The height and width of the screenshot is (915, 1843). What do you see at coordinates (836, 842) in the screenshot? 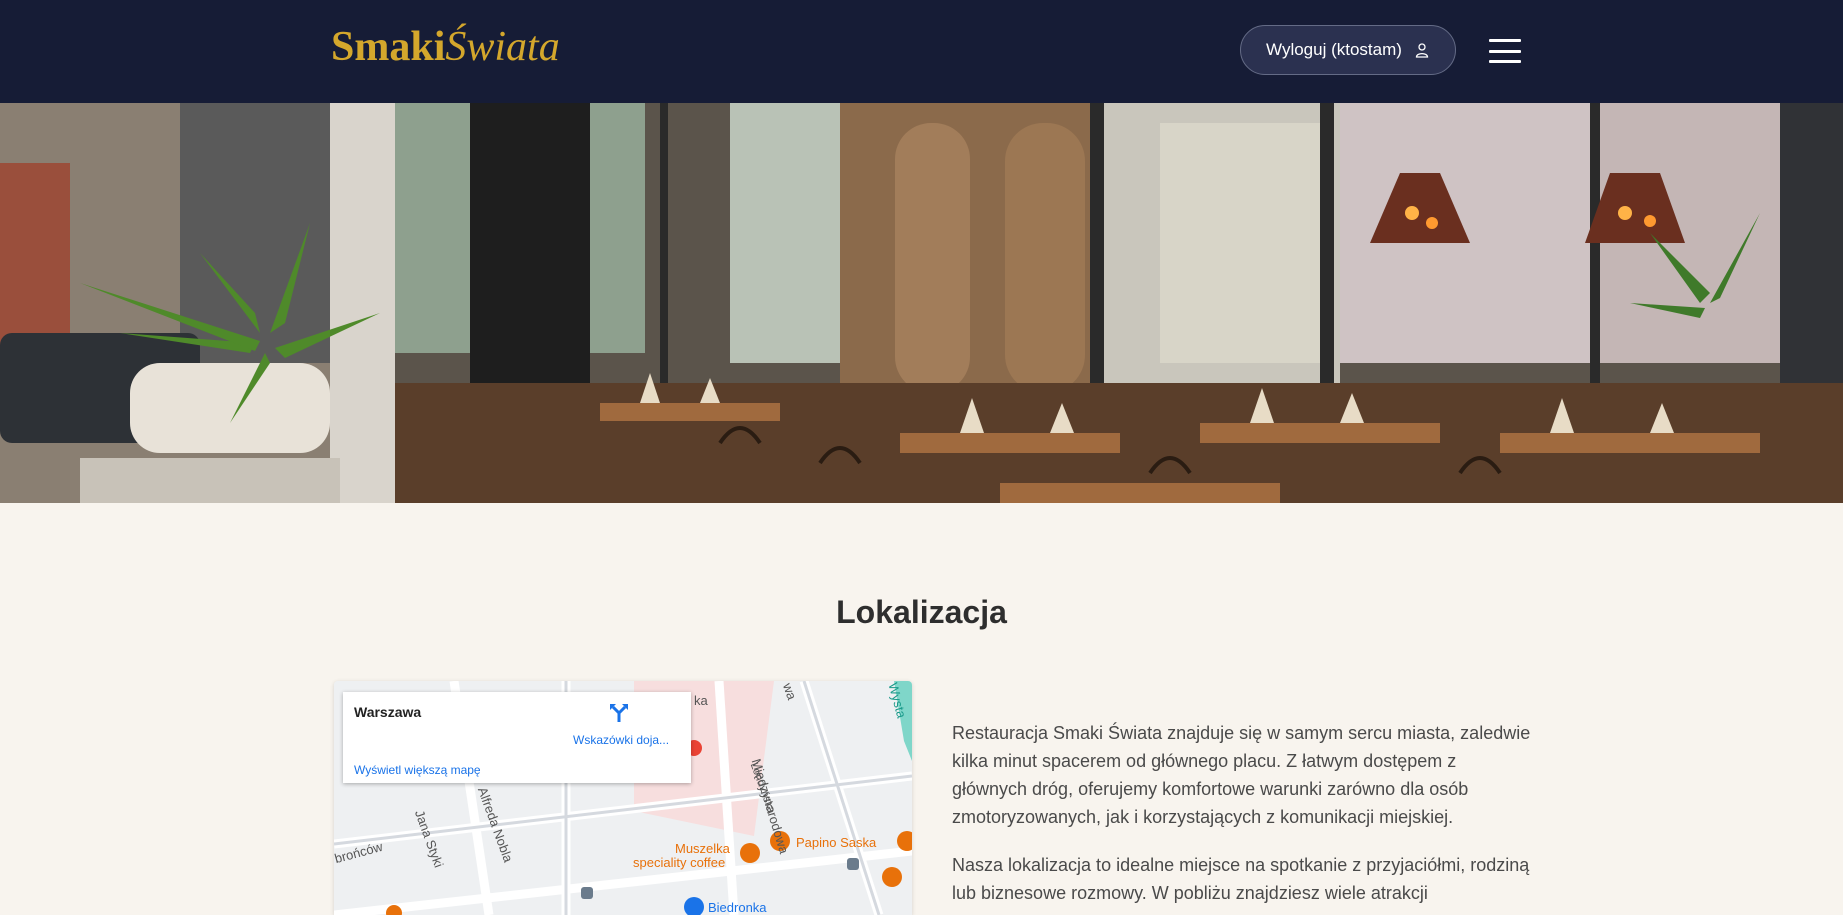
I see `map-poi-label: Papino Saska` at bounding box center [836, 842].